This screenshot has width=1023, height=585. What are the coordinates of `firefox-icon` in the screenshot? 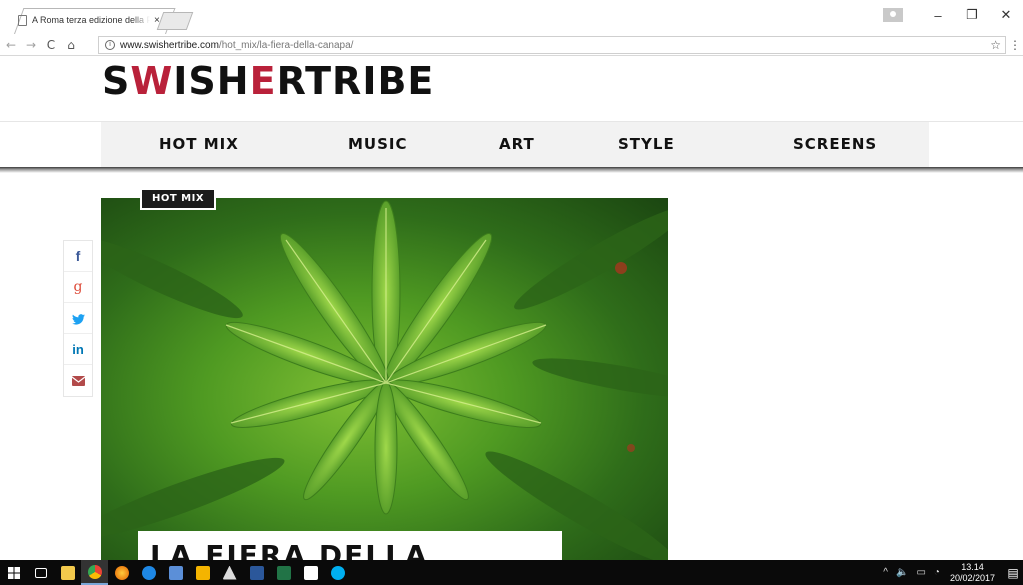 It's located at (121, 572).